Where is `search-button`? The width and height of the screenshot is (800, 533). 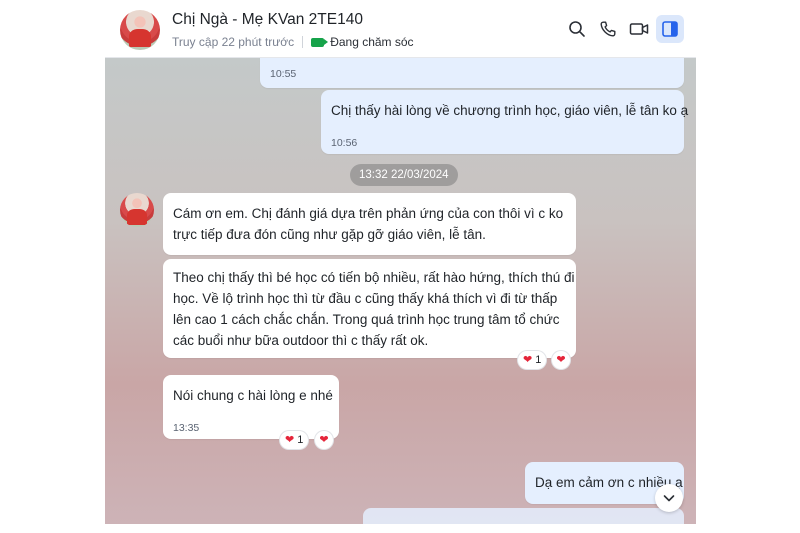
search-button is located at coordinates (577, 29).